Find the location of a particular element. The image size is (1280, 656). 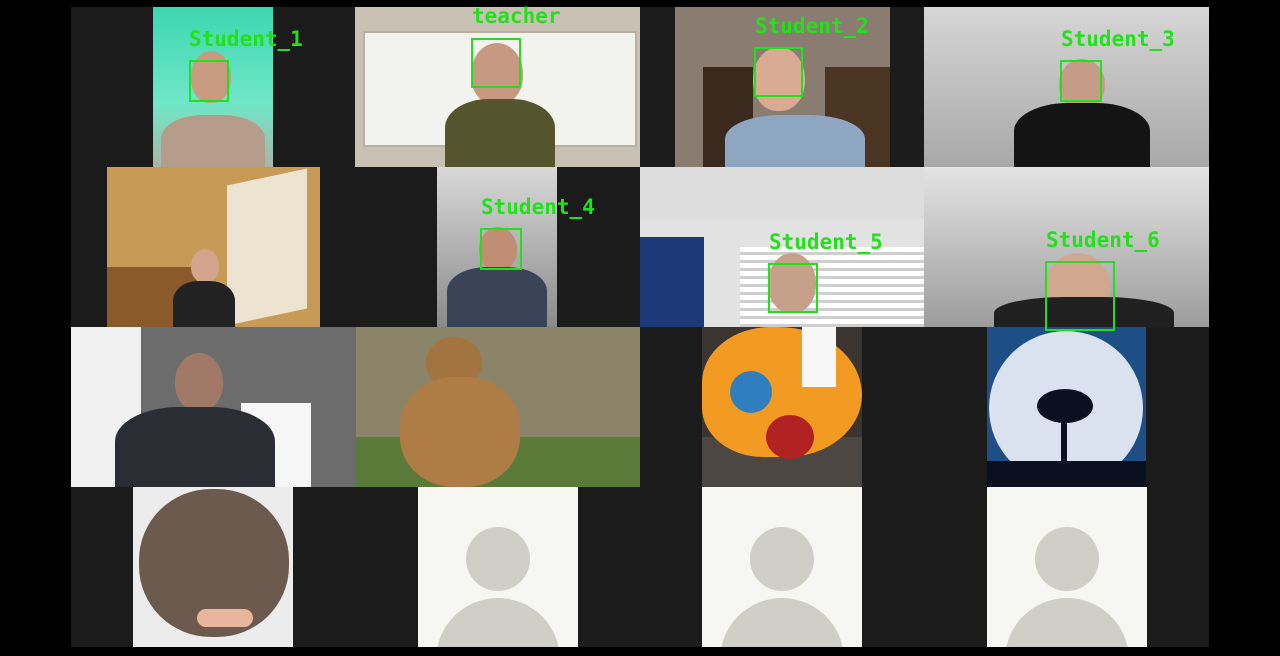

clownfish-plush-image is located at coordinates (782, 407).